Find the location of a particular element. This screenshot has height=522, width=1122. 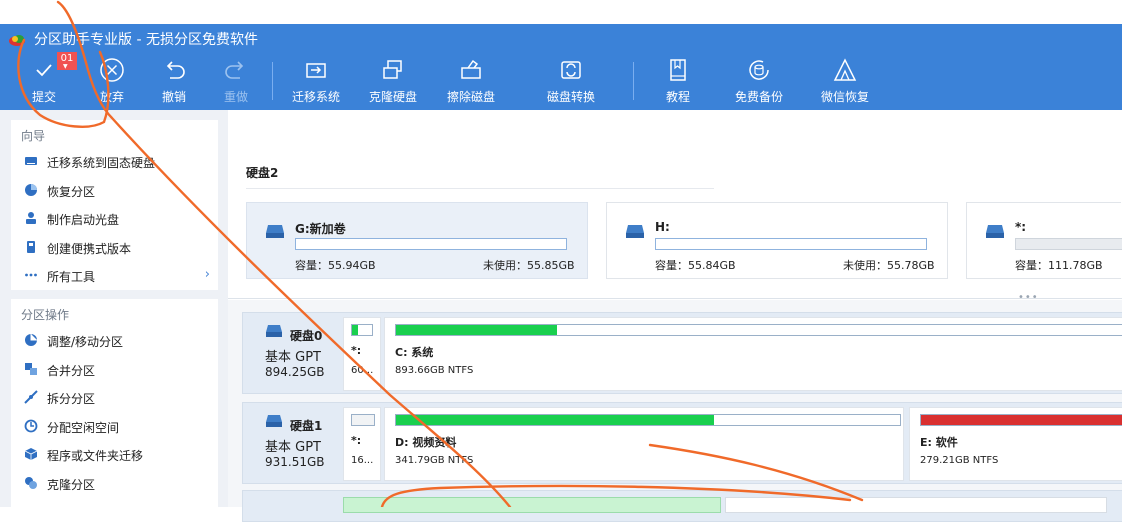

sidebar-item-resize-move: 调整/移动分区 is located at coordinates (114, 340).